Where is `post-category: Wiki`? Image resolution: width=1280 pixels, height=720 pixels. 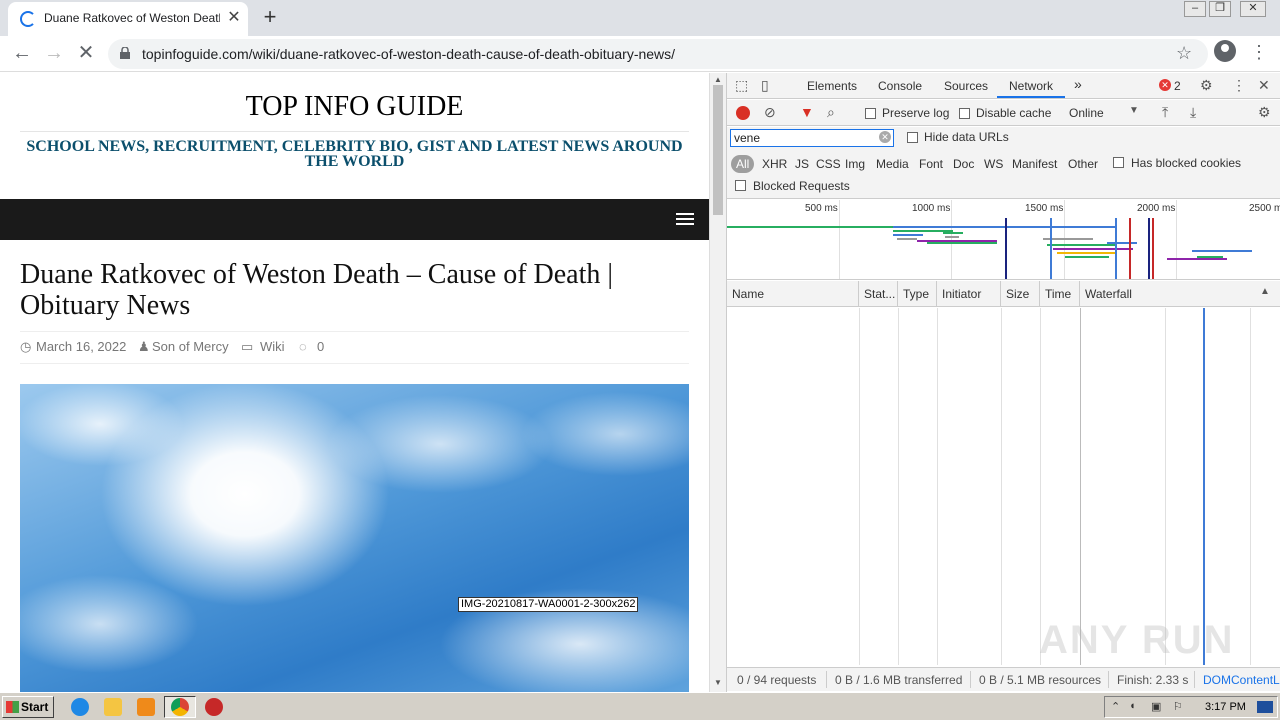
post-category: Wiki is located at coordinates (272, 346).